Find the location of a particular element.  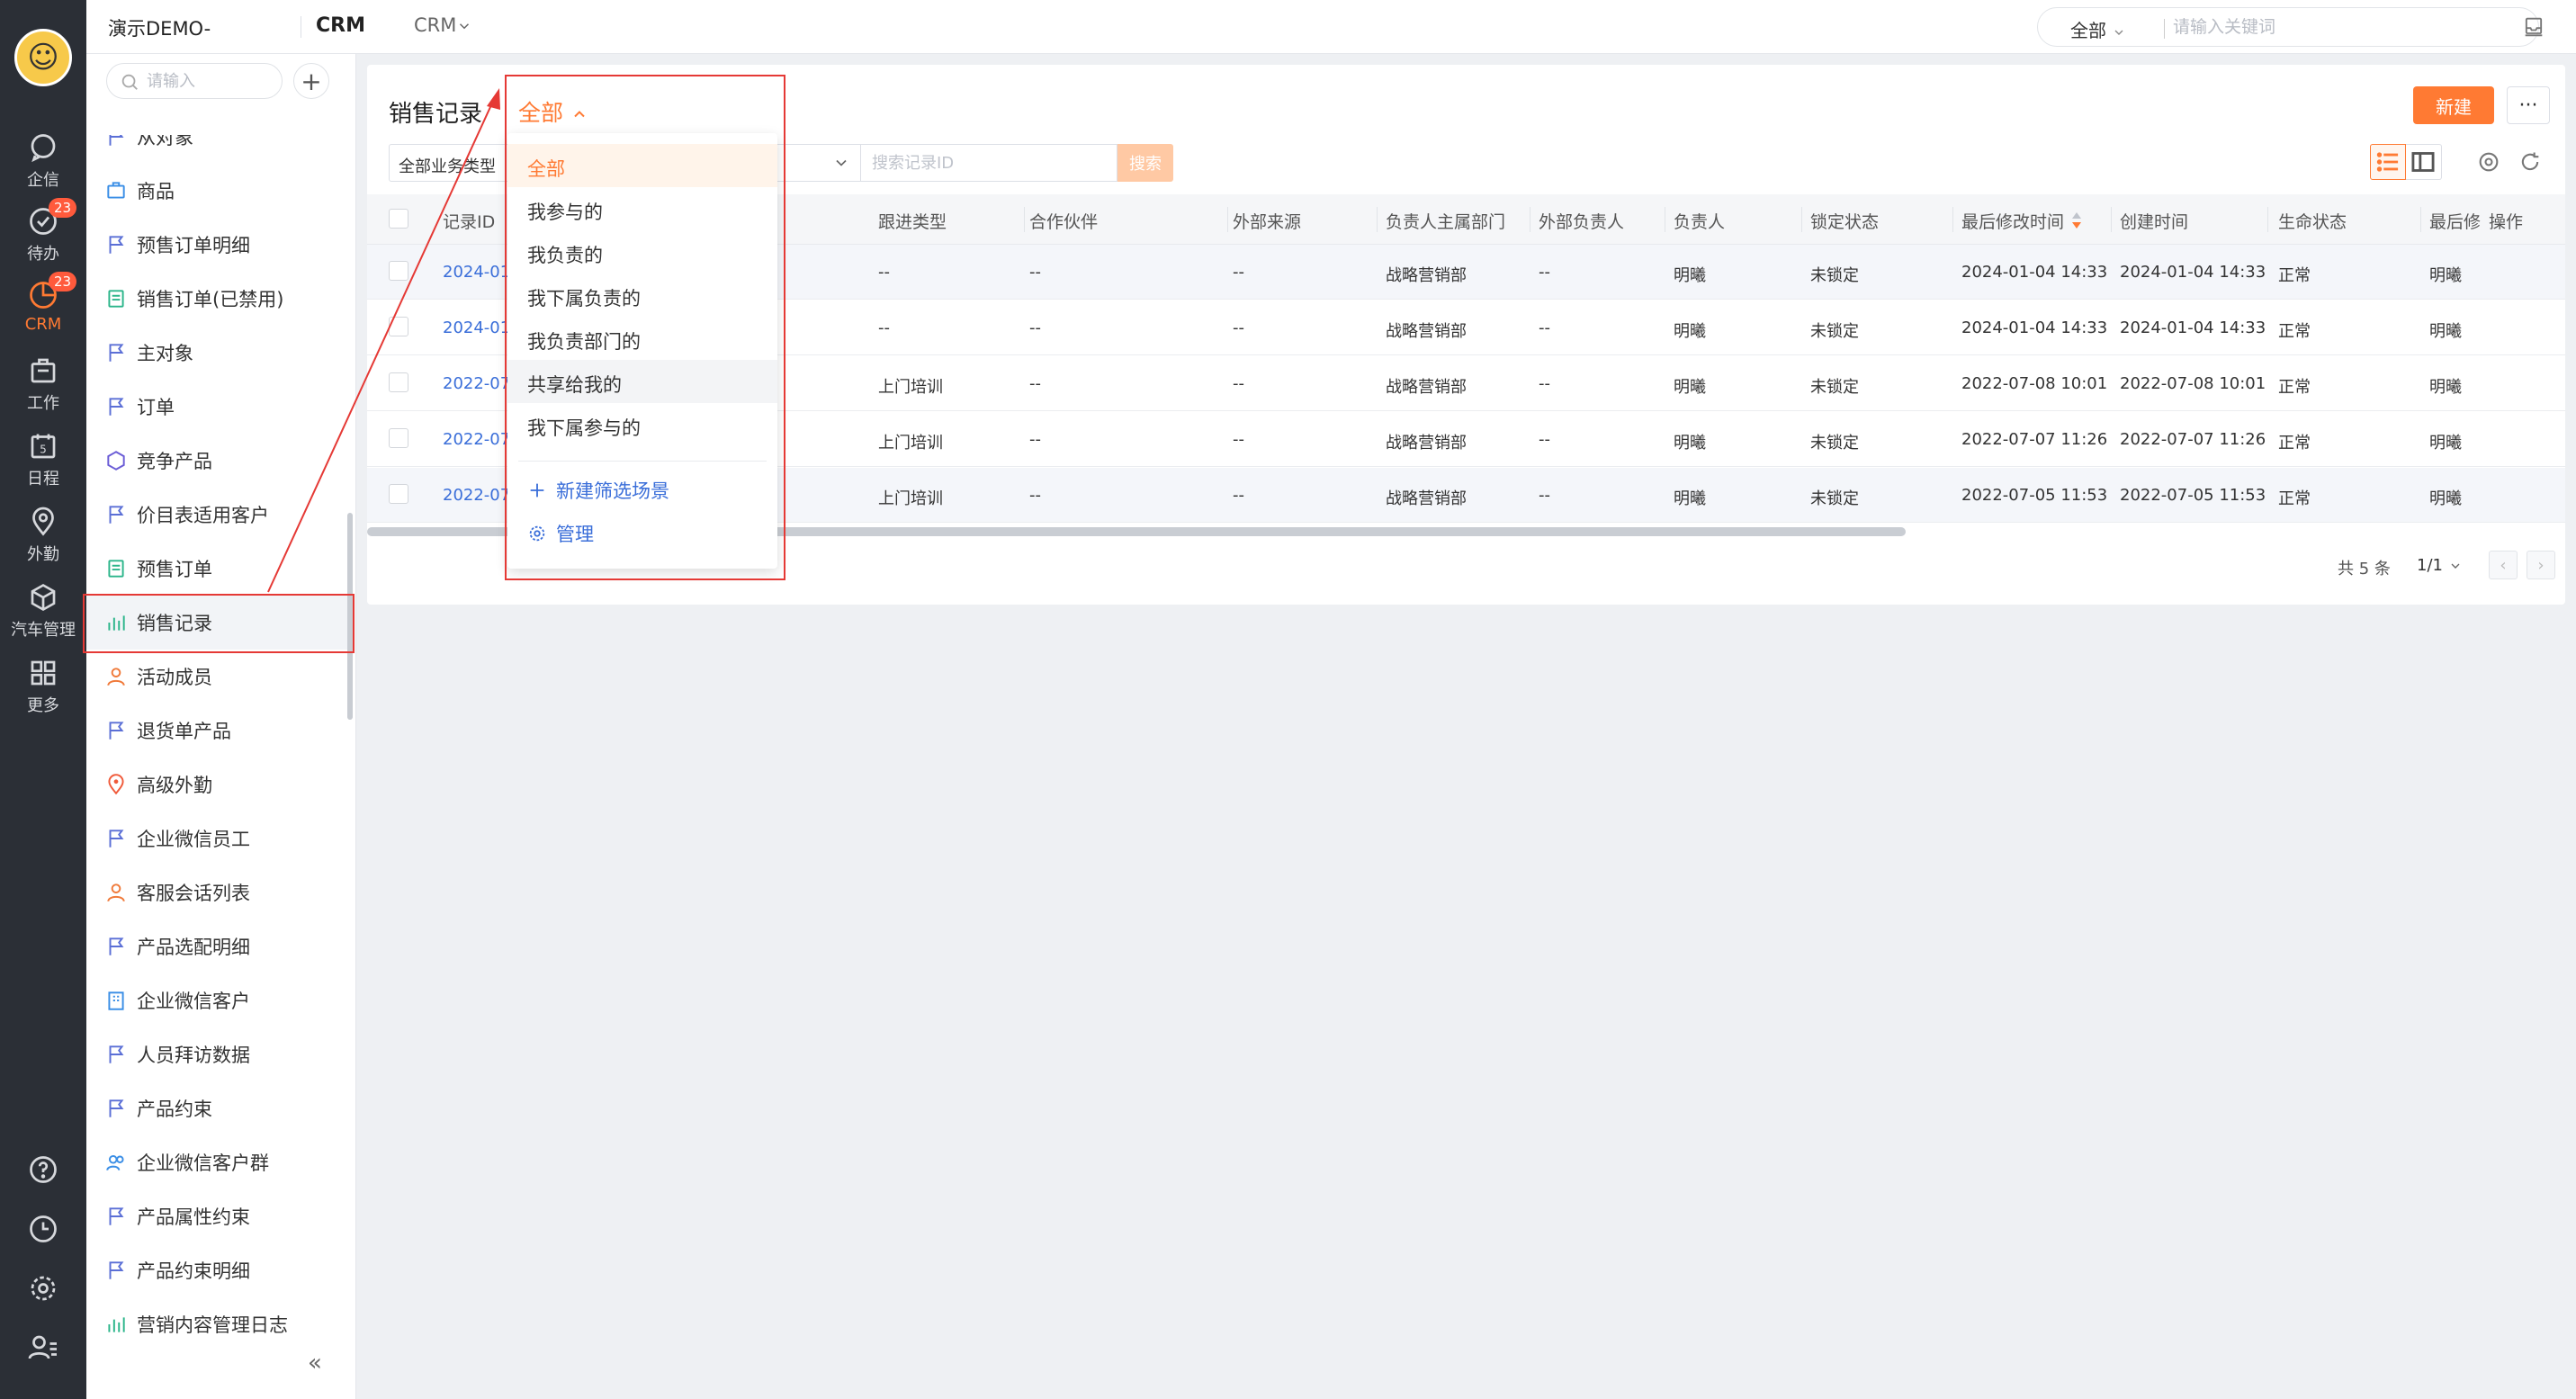

add-object-button: + is located at coordinates (311, 81).